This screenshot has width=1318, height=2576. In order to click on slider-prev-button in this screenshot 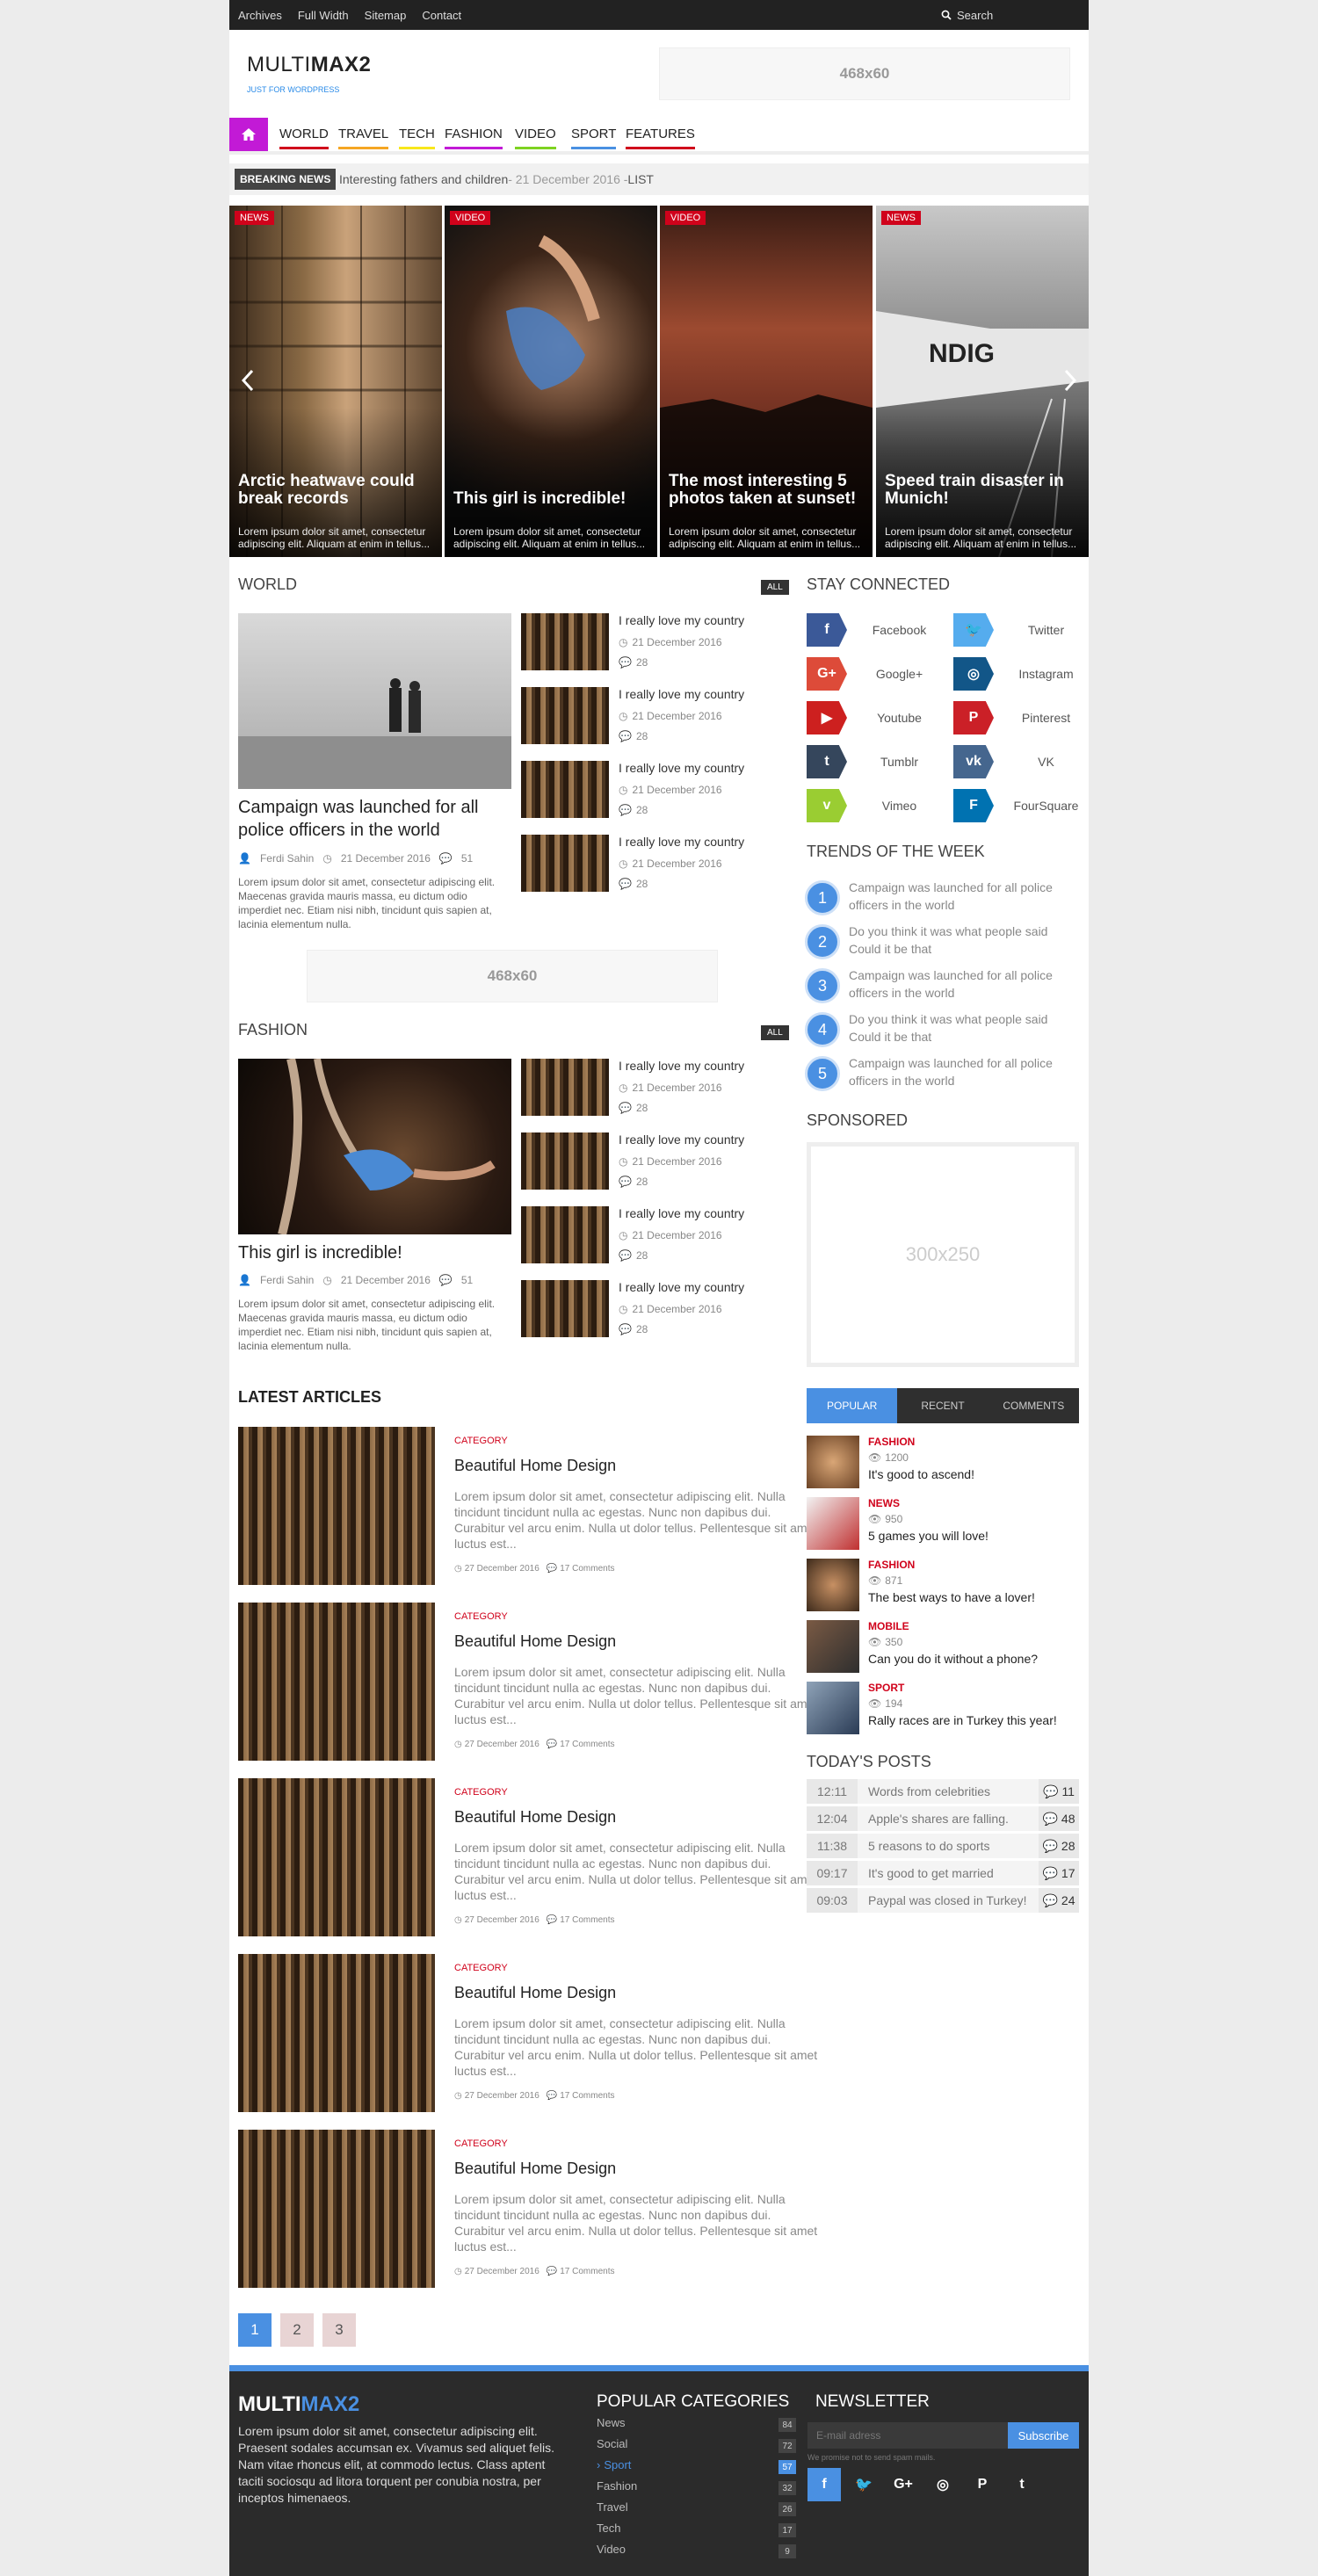, I will do `click(248, 384)`.